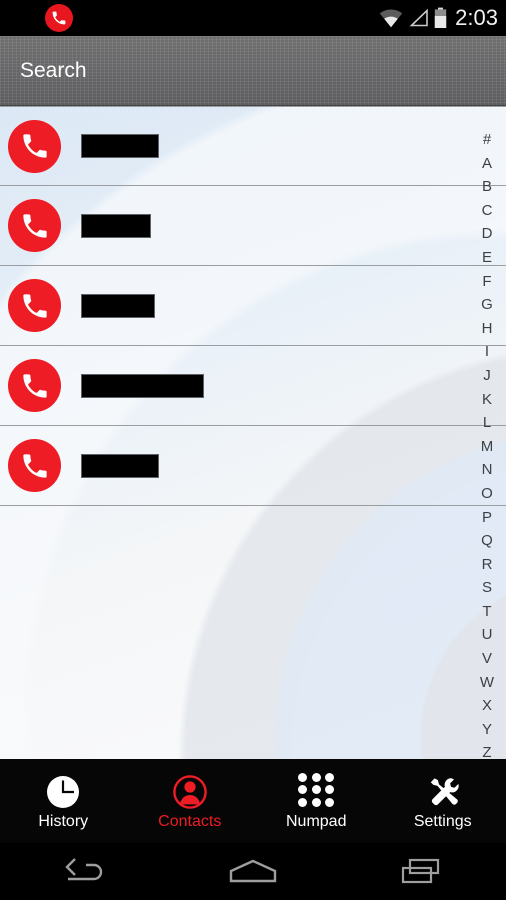  What do you see at coordinates (487, 612) in the screenshot?
I see `alpha-index-letter: T` at bounding box center [487, 612].